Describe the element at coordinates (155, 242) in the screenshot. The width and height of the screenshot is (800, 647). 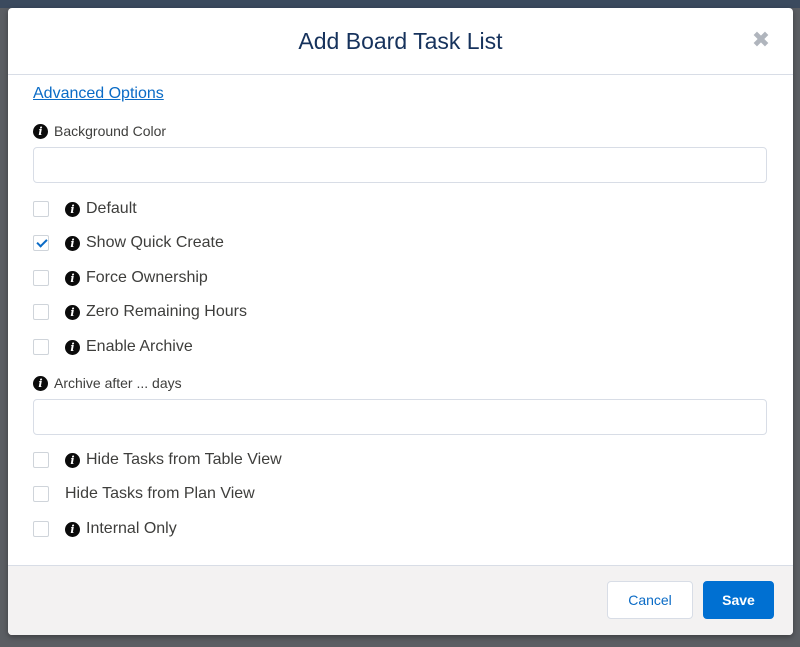
I see `show-quick-create-label: Show Quick Create` at that location.